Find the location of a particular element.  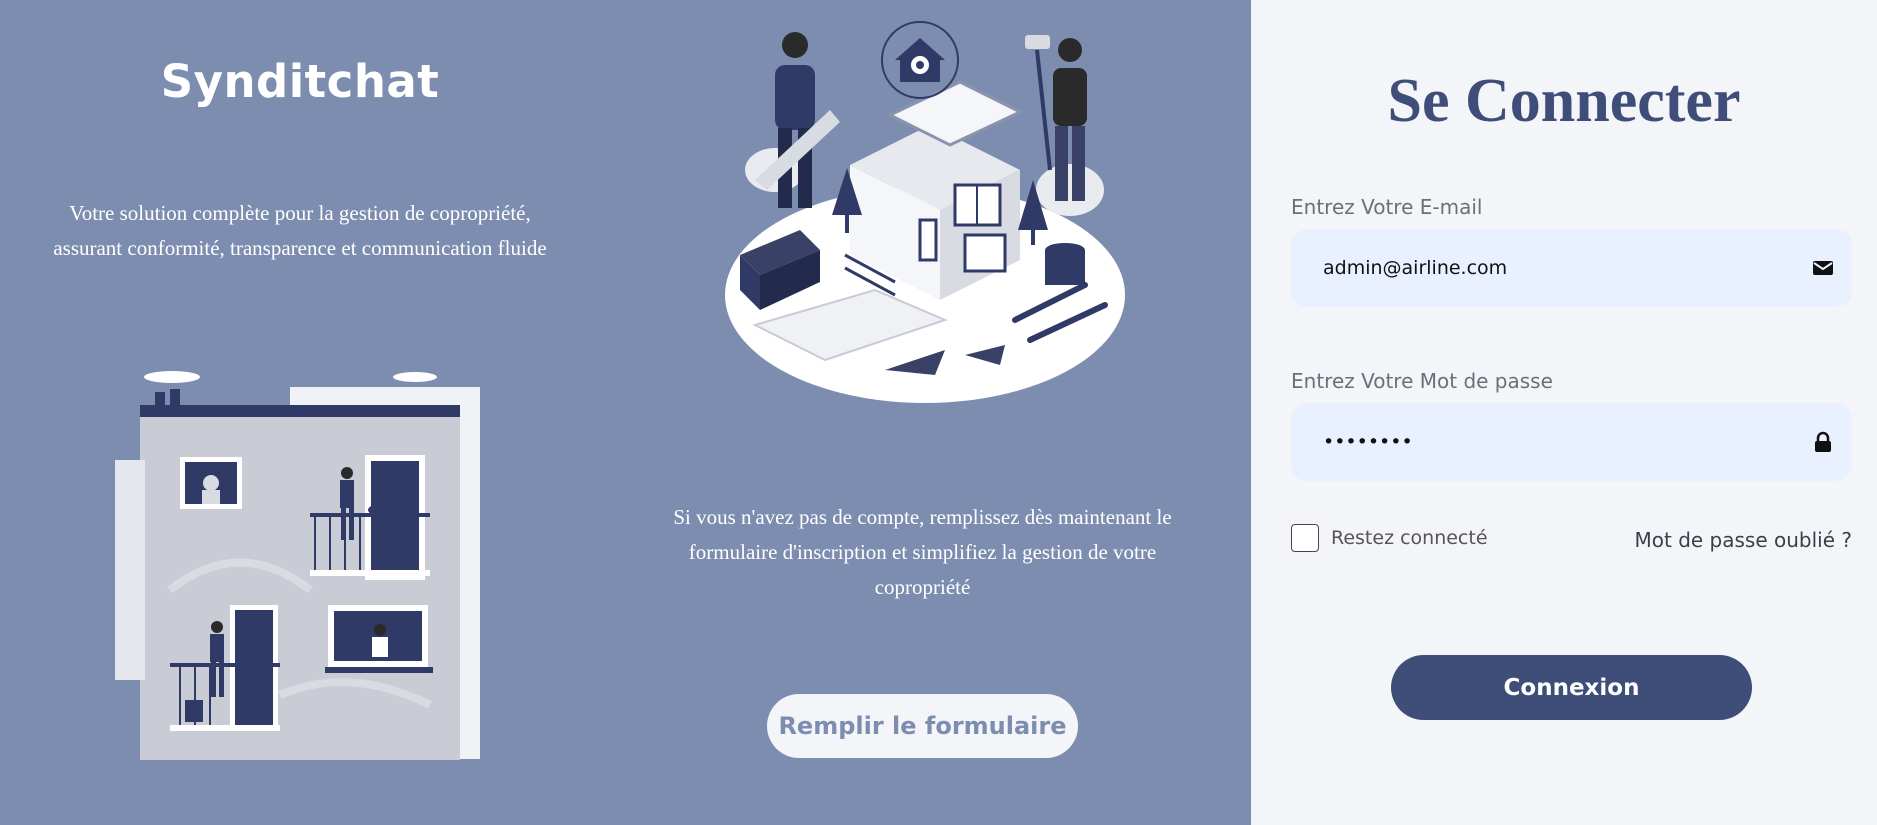

gear-icon is located at coordinates (920, 60).